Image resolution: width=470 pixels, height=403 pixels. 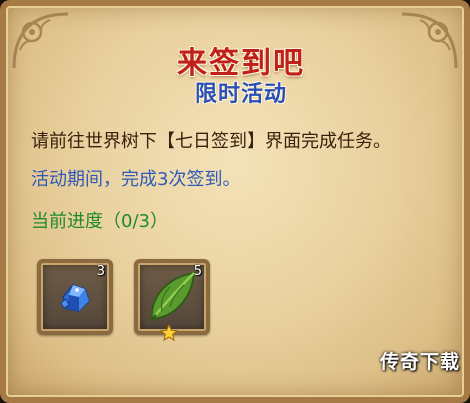 What do you see at coordinates (419, 362) in the screenshot?
I see `site-watermark: 传奇下载` at bounding box center [419, 362].